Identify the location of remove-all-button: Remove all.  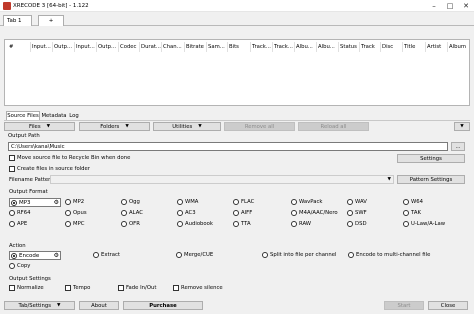
(259, 126).